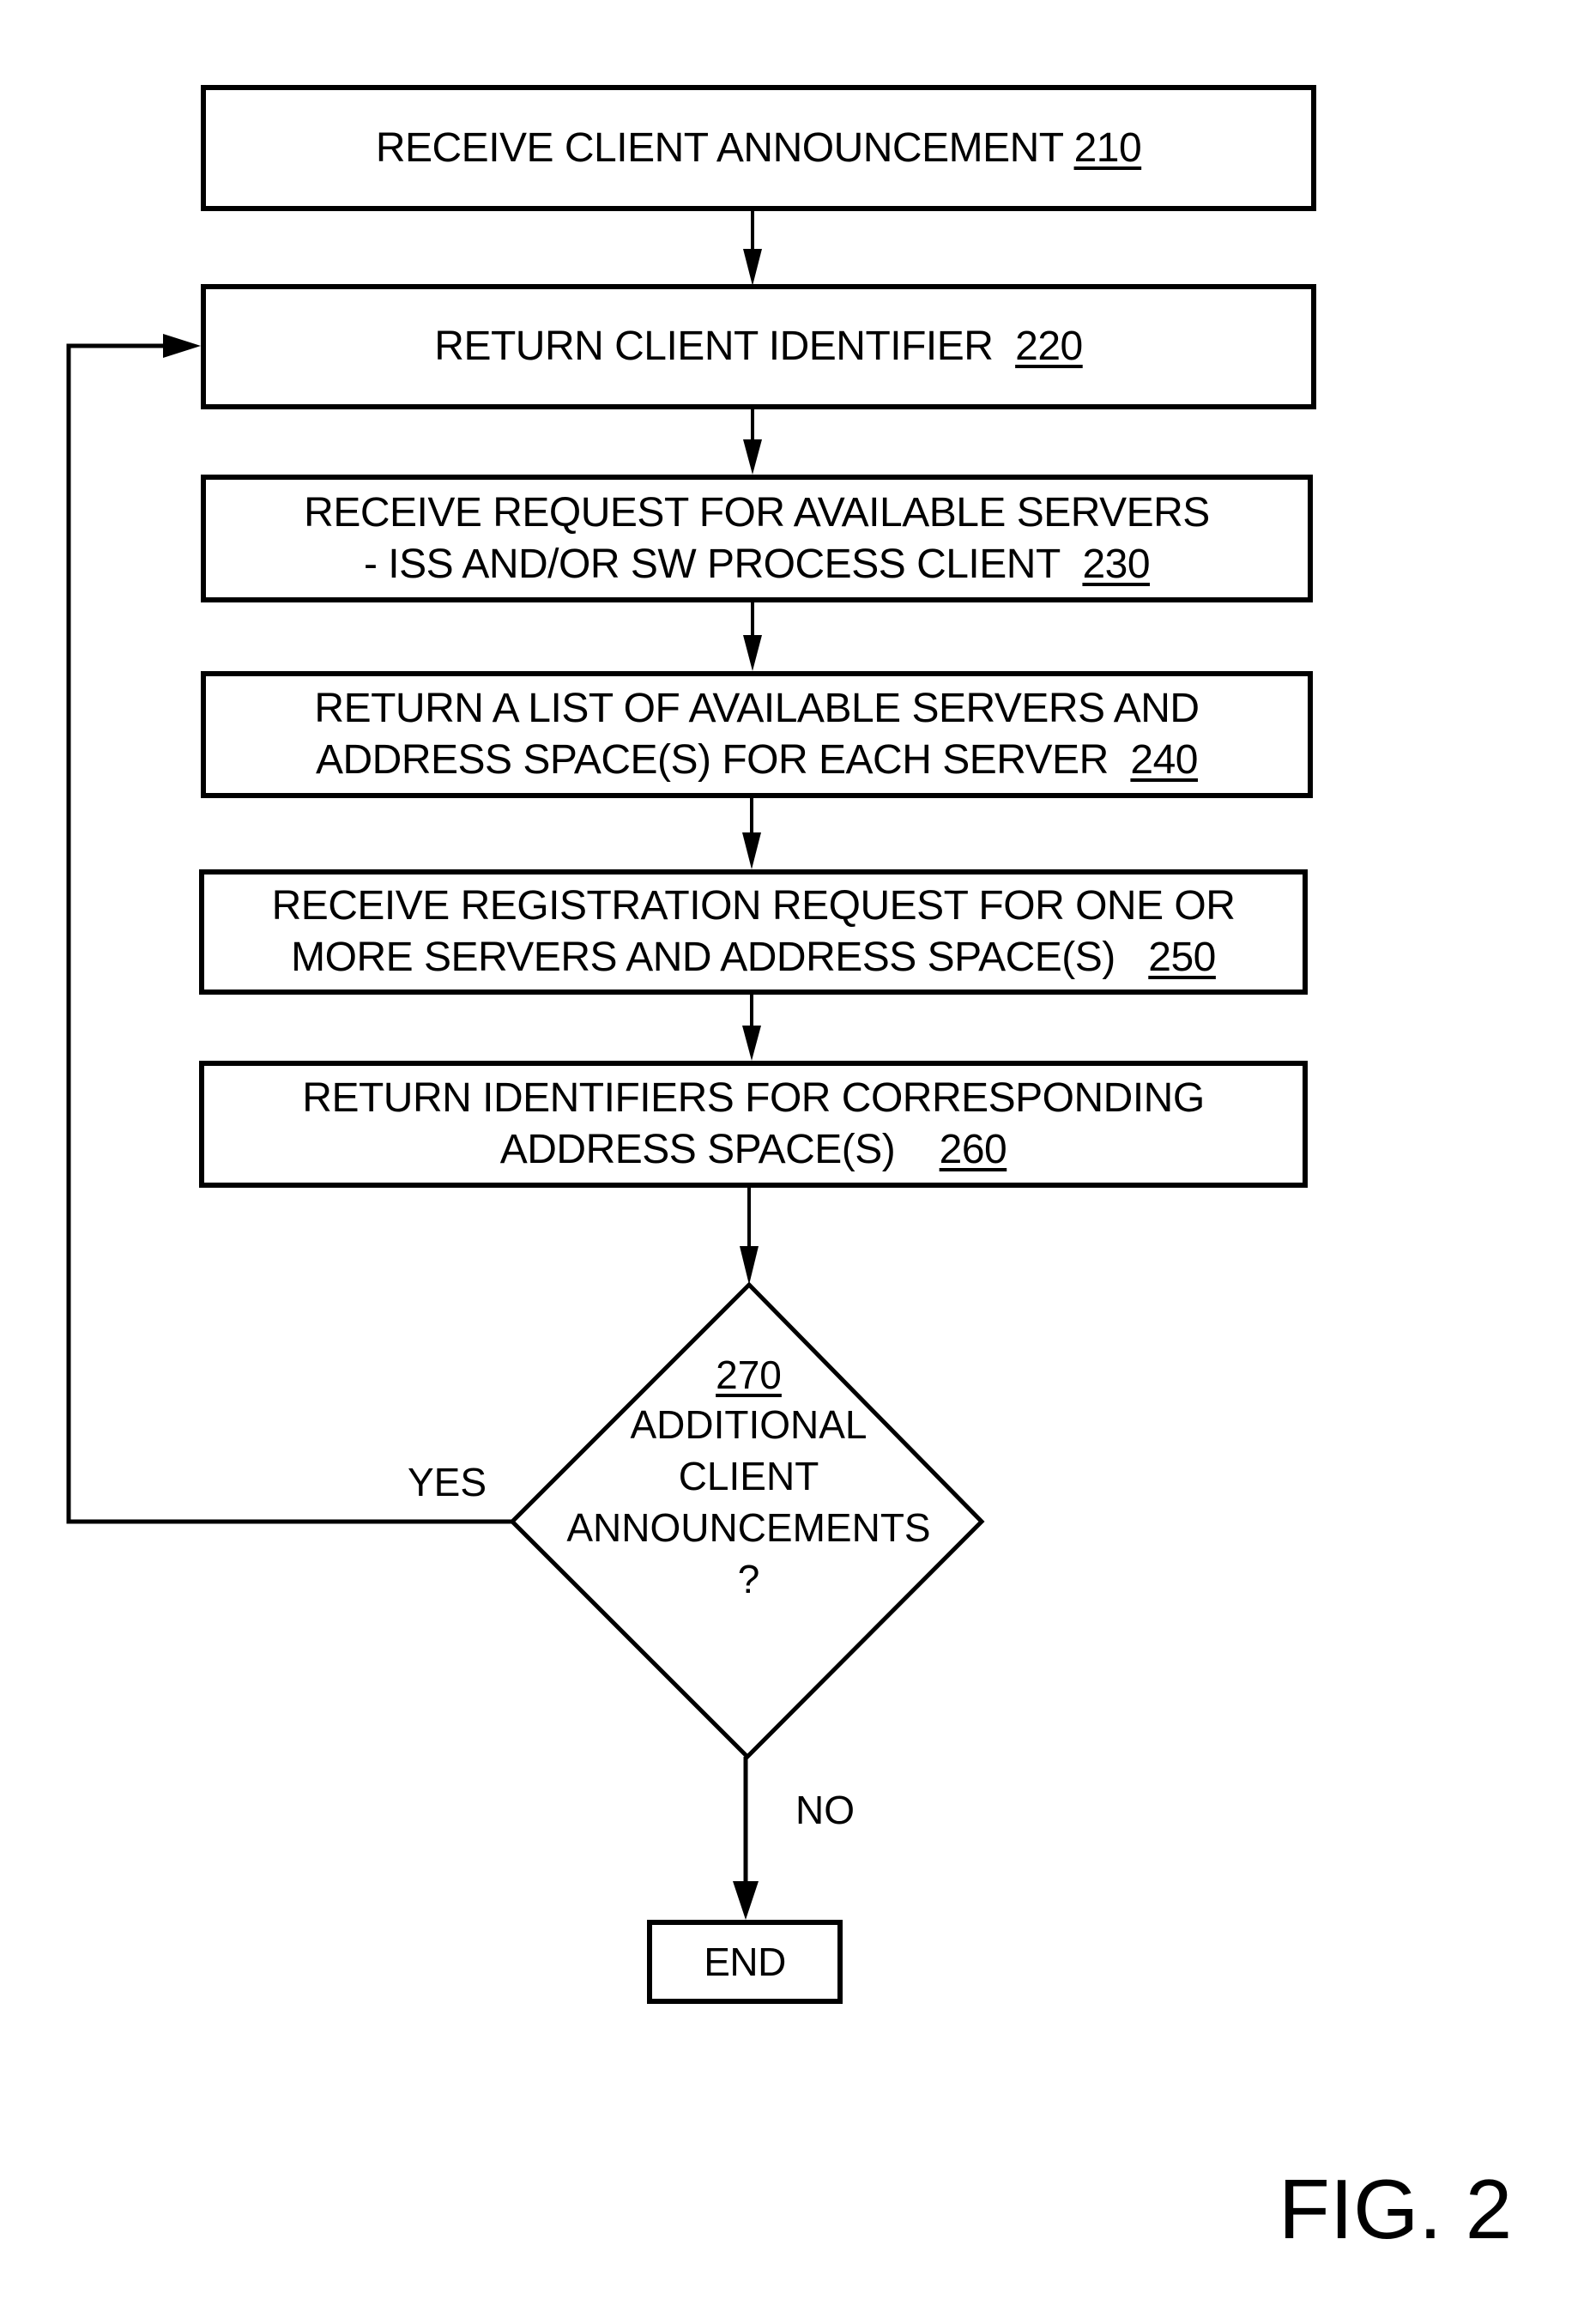 The width and height of the screenshot is (1596, 2324). Describe the element at coordinates (749, 1527) in the screenshot. I see `decision-line-3: ANNOUNCEMENTS` at that location.